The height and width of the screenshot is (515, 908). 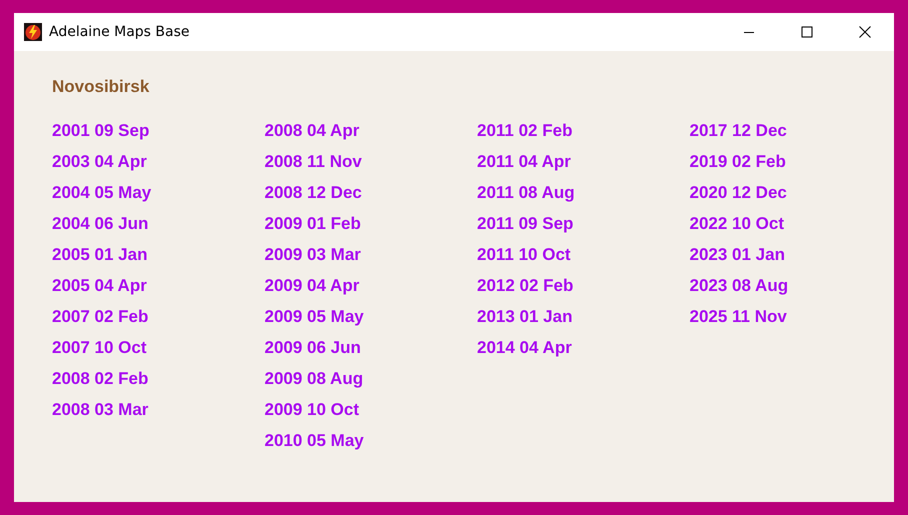 I want to click on date-link: 2008 11 Nov, so click(x=313, y=161).